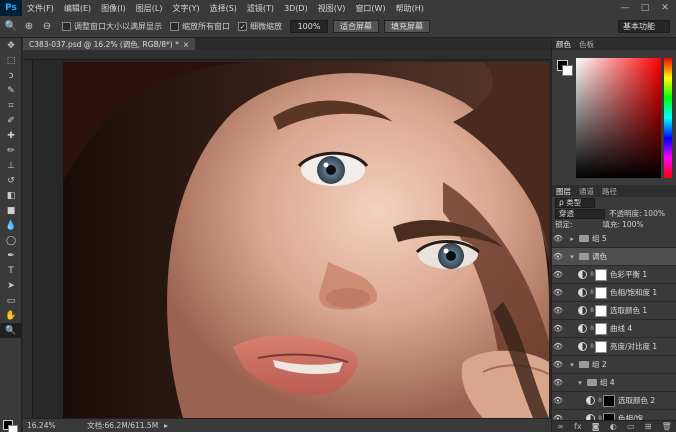 The width and height of the screenshot is (676, 432). What do you see at coordinates (13, 428) in the screenshot?
I see `background-color-swatch` at bounding box center [13, 428].